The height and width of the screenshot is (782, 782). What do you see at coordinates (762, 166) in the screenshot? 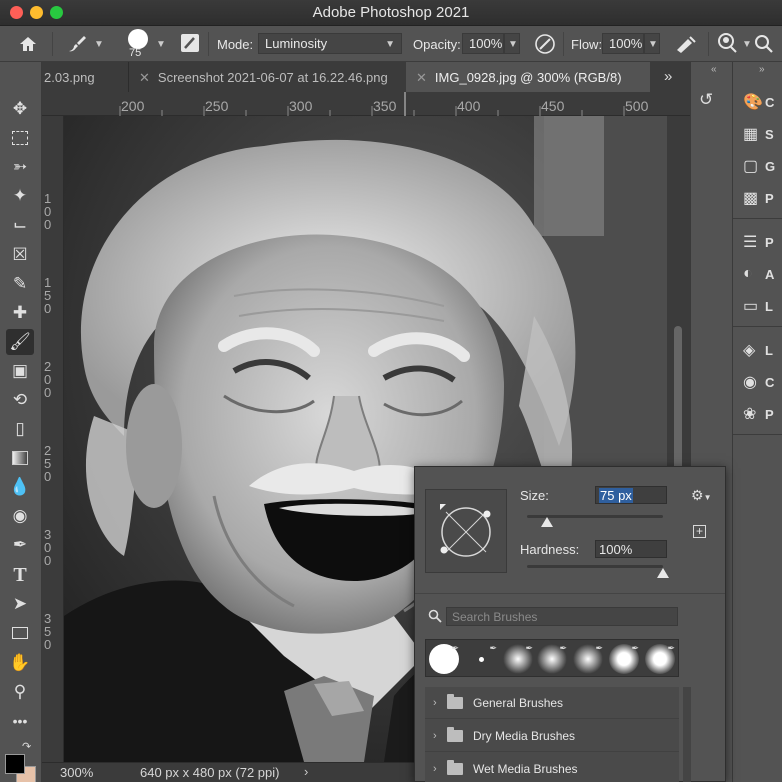
I see `panel-gradients: ▢ G` at bounding box center [762, 166].